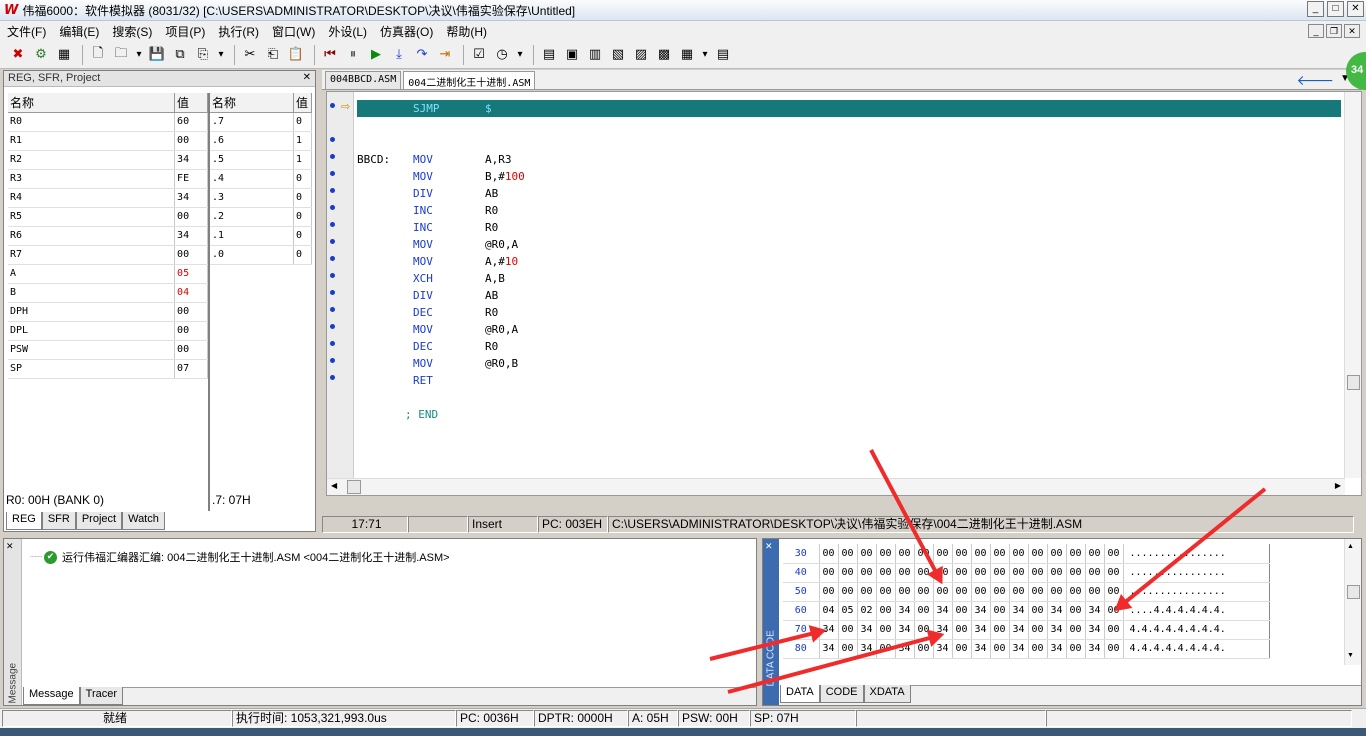 Image resolution: width=1366 pixels, height=736 pixels. What do you see at coordinates (261, 179) in the screenshot?
I see `bit-row: .4 0` at bounding box center [261, 179].